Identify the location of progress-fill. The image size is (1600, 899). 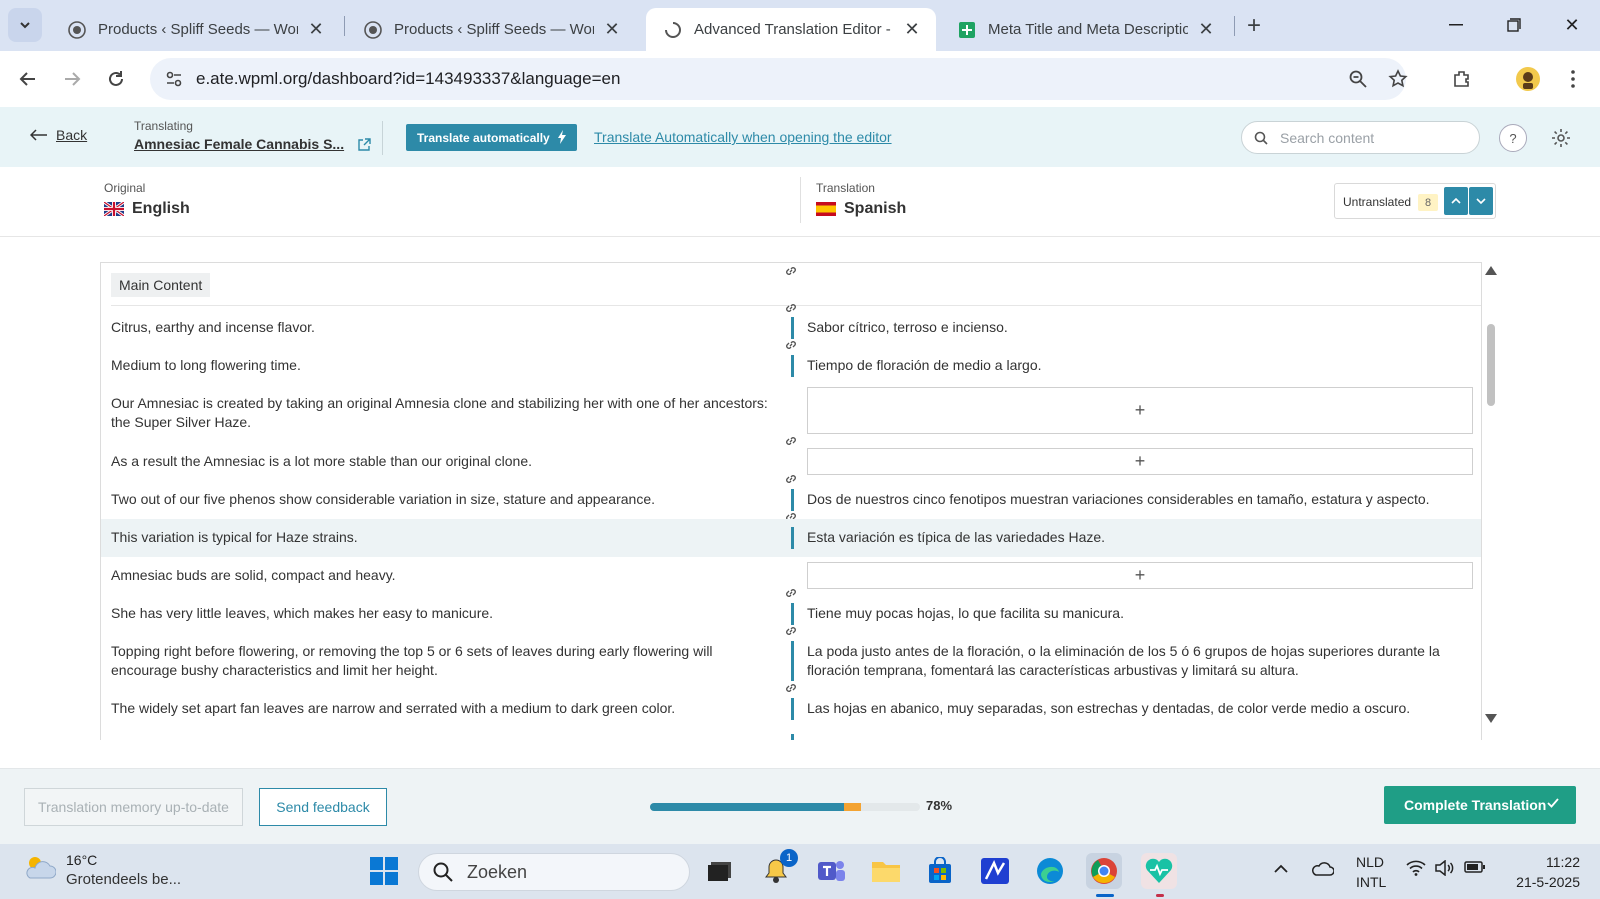
(747, 807).